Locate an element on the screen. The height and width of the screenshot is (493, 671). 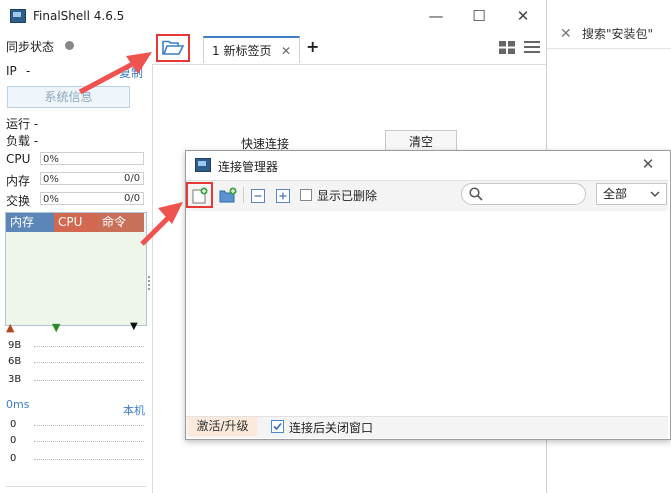
net-scale-label: 9B is located at coordinates (15, 345).